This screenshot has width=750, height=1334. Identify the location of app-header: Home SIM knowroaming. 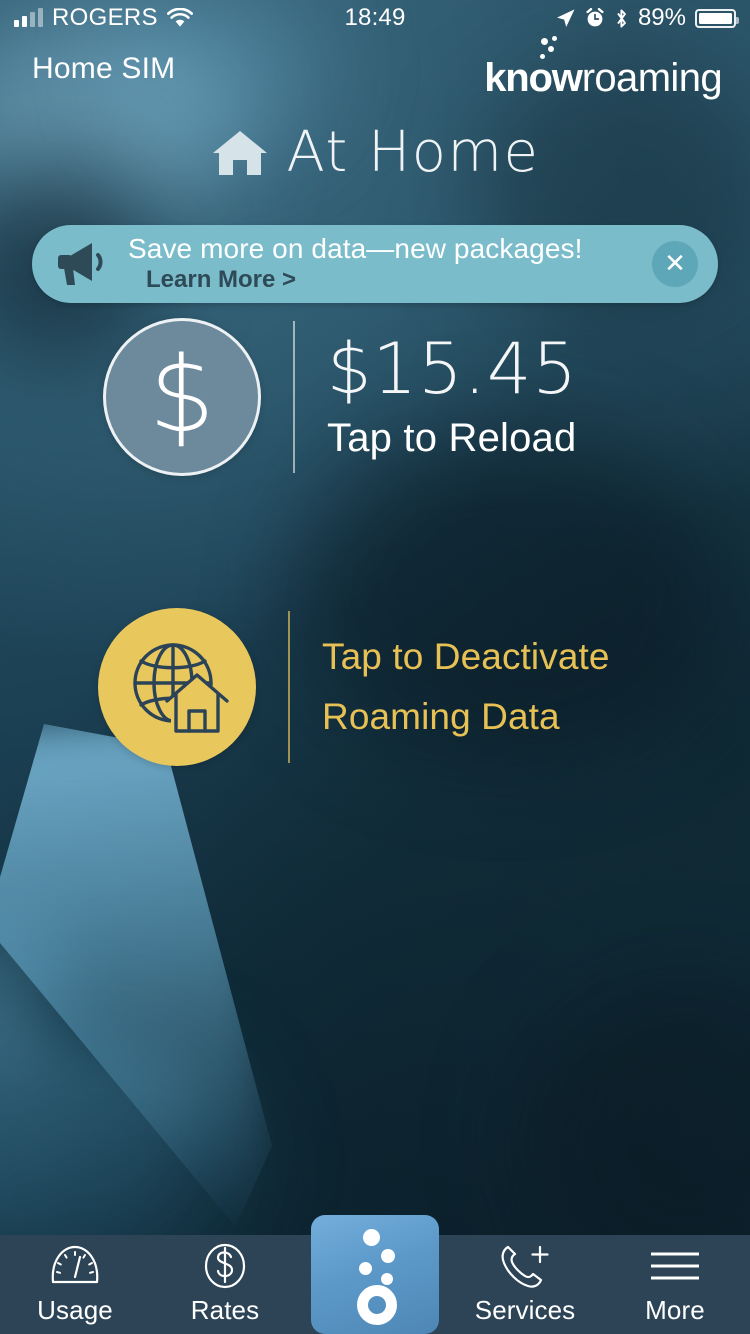
(375, 76).